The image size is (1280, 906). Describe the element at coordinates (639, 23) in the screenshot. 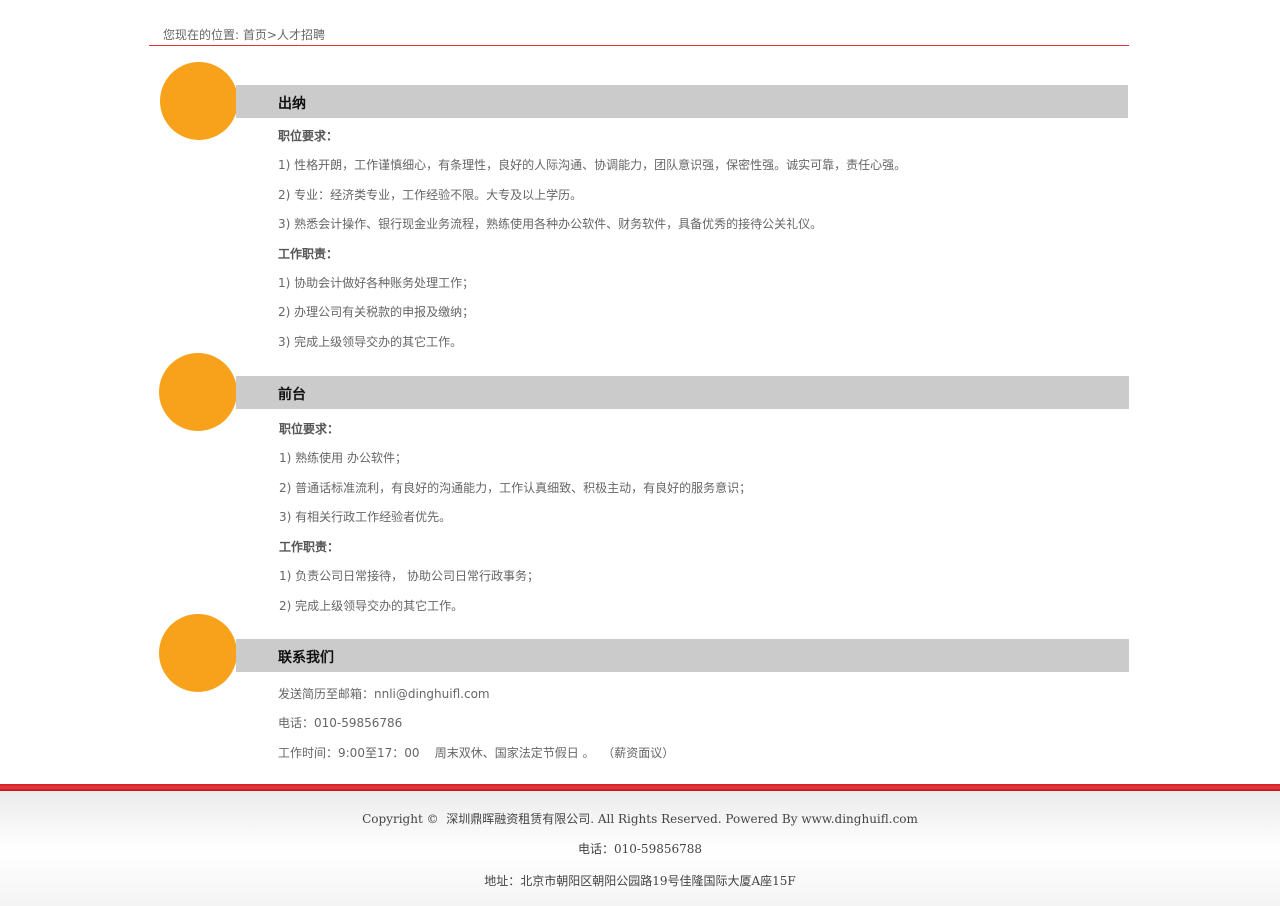

I see `breadcrumb: 您现在的位置: 首页>人才招聘` at that location.